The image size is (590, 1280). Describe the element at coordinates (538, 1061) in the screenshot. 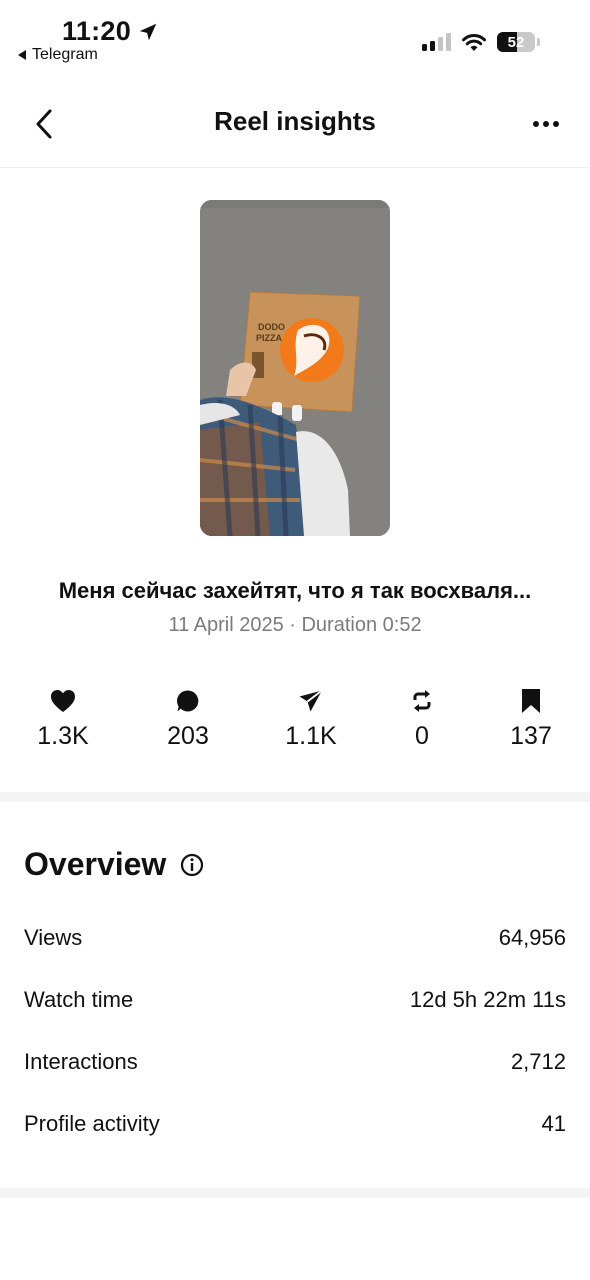

I see `row-value: 2,712` at that location.